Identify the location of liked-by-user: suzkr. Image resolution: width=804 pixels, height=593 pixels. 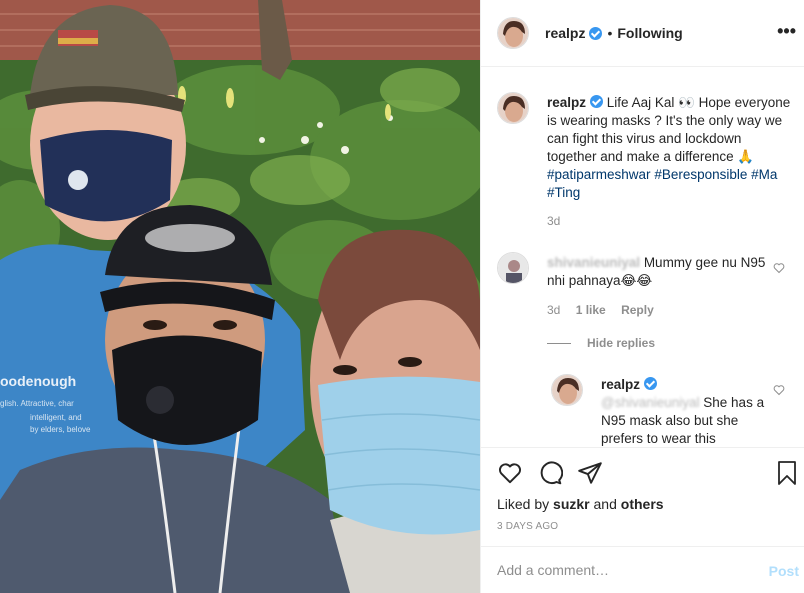
(571, 504).